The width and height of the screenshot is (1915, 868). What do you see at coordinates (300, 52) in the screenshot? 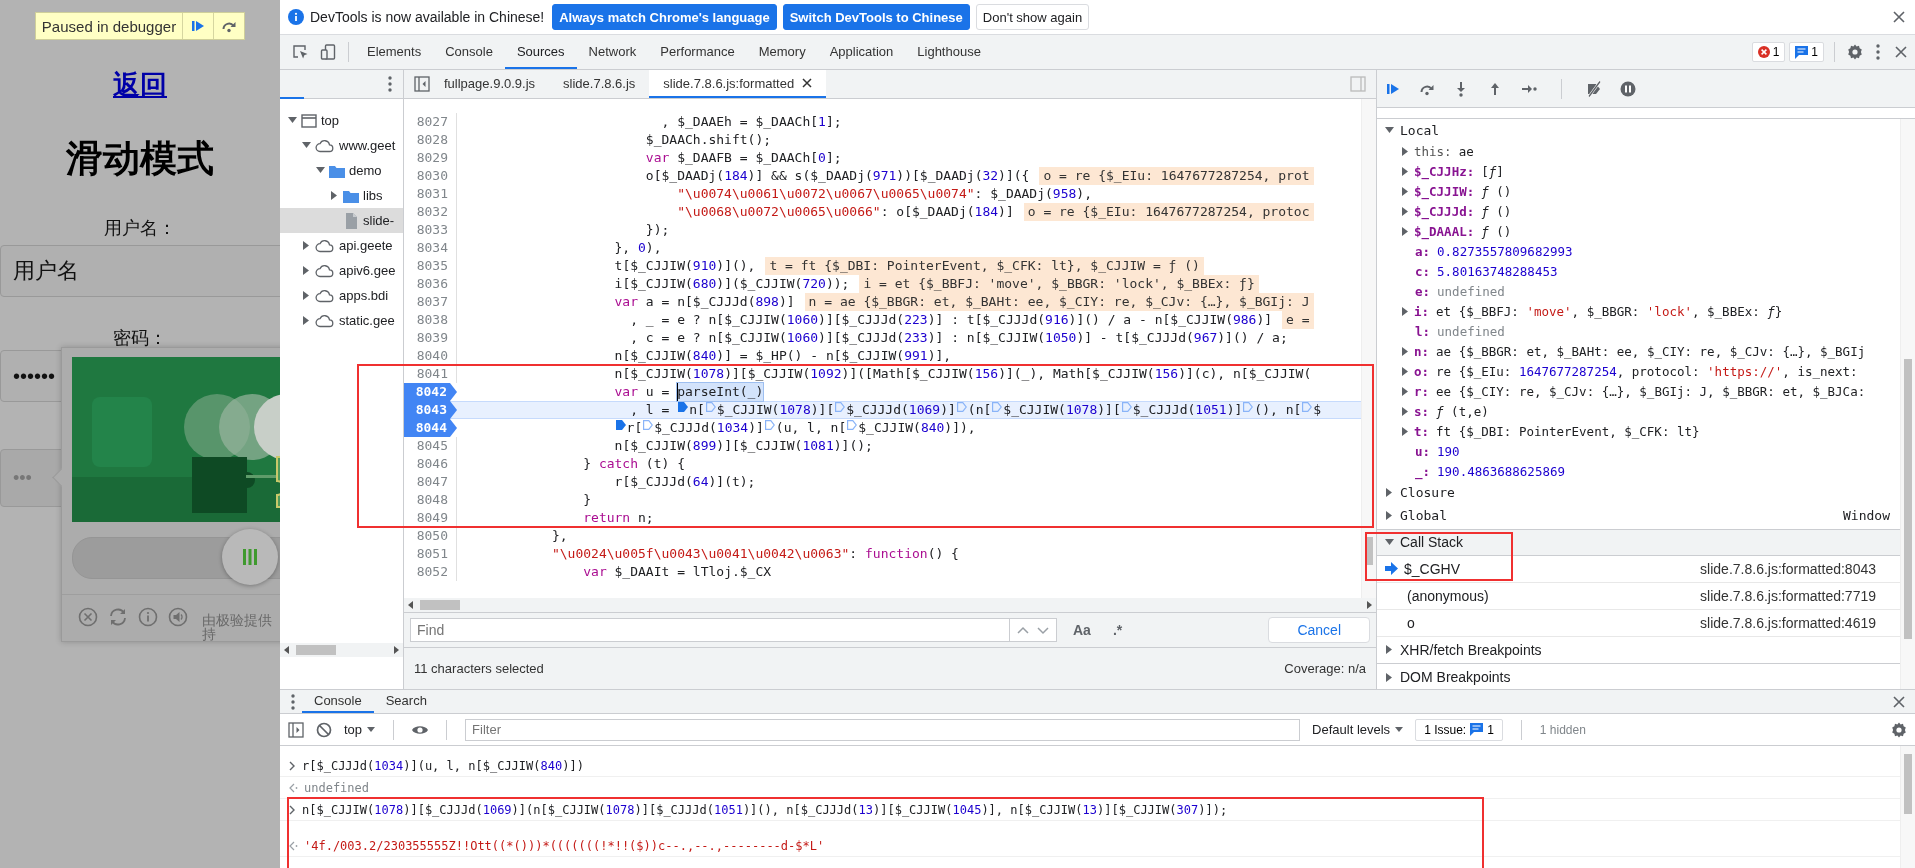
I see `inspect-icon` at bounding box center [300, 52].